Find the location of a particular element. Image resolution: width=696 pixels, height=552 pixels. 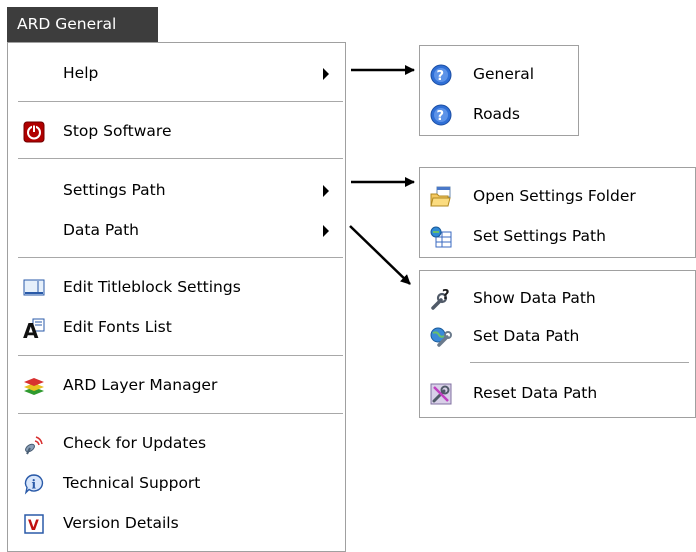

callout-arrows is located at coordinates (382, 175).